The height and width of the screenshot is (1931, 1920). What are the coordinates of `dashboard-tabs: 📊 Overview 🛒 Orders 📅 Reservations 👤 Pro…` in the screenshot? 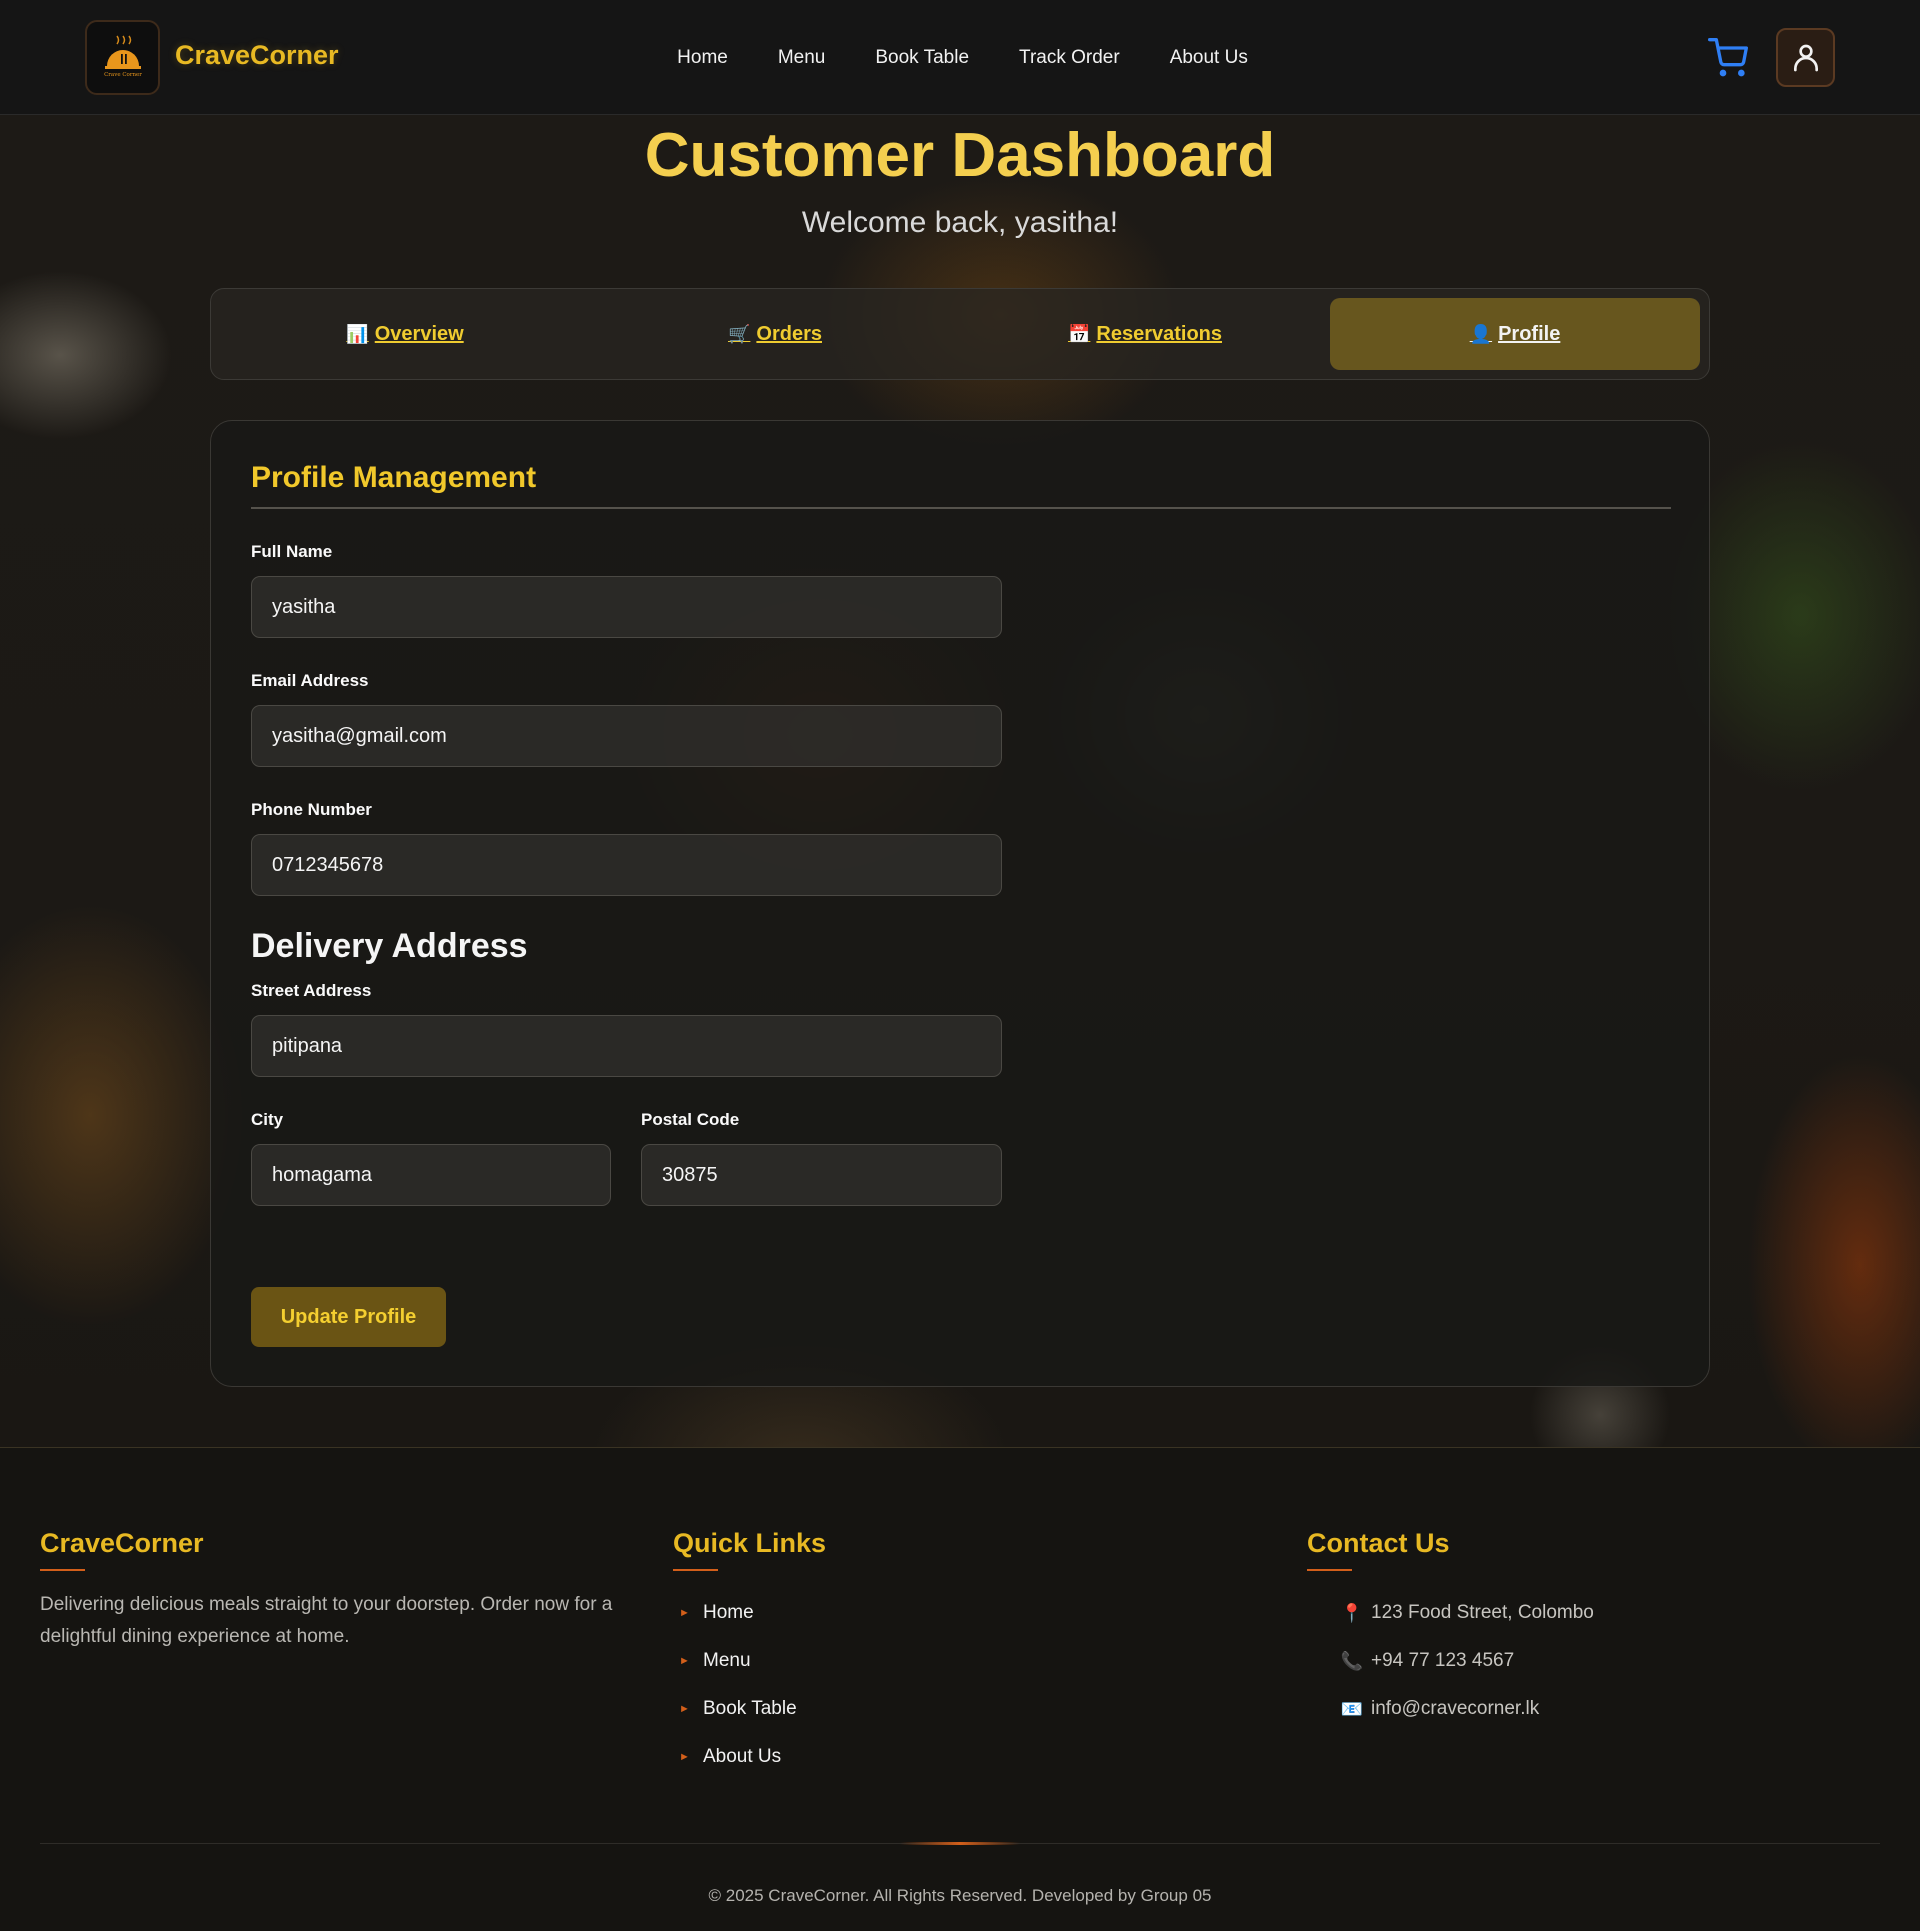 It's located at (960, 334).